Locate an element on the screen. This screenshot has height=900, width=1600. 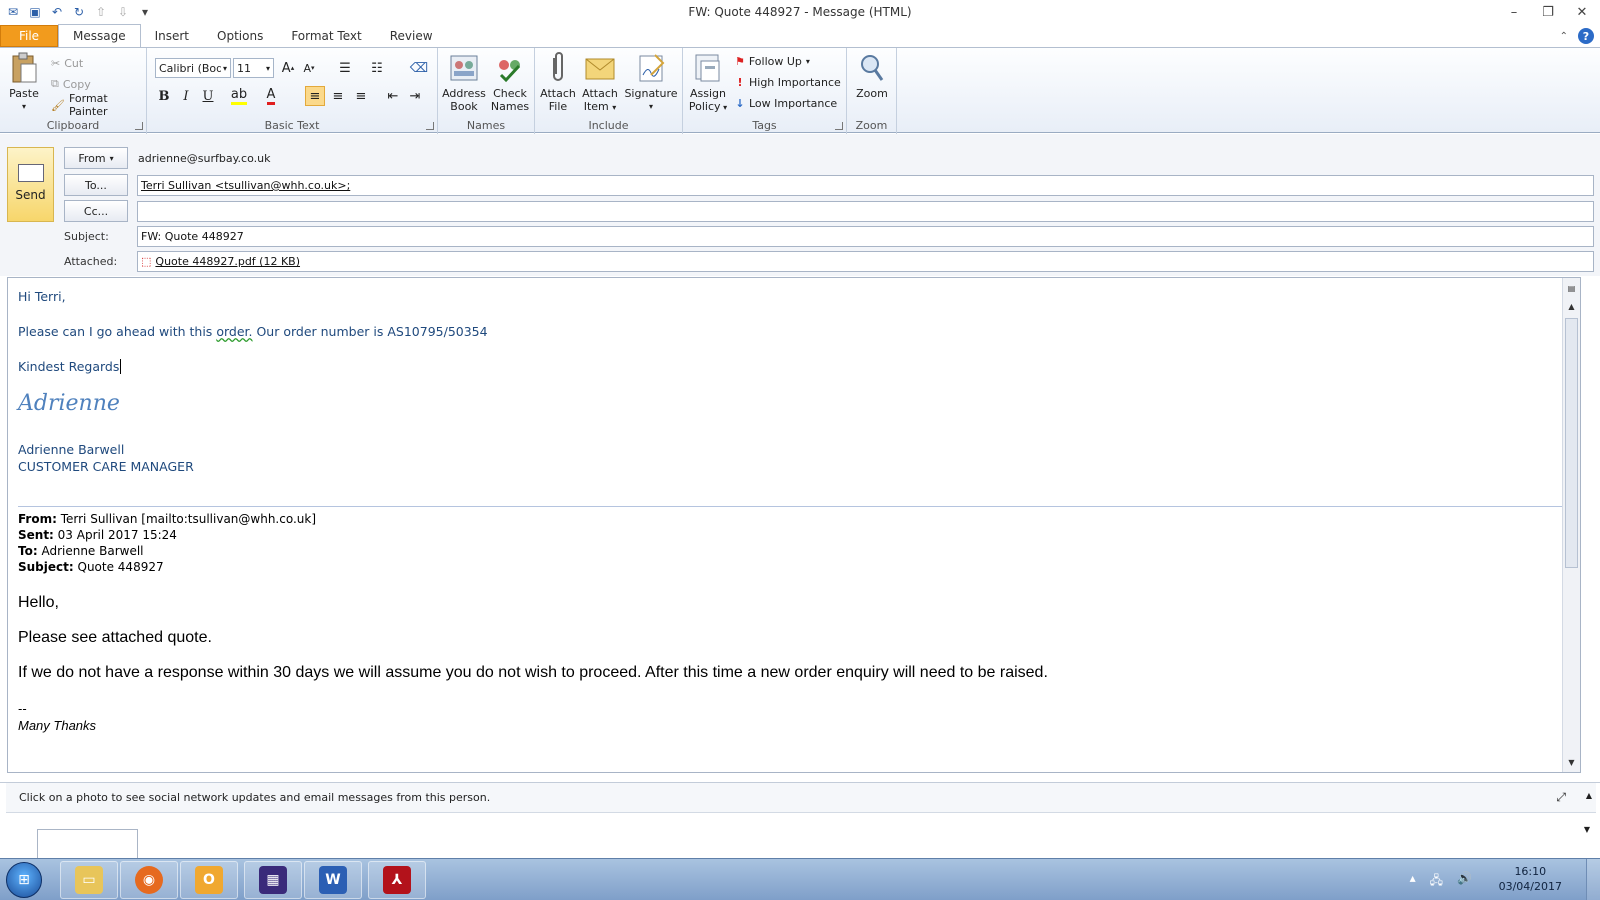
from-value: adrienne@surfbay.co.uk is located at coordinates (204, 158).